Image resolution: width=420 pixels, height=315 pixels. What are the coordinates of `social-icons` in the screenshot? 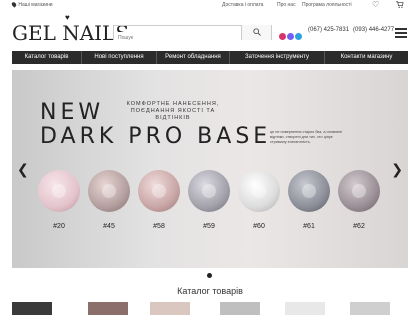 It's located at (291, 34).